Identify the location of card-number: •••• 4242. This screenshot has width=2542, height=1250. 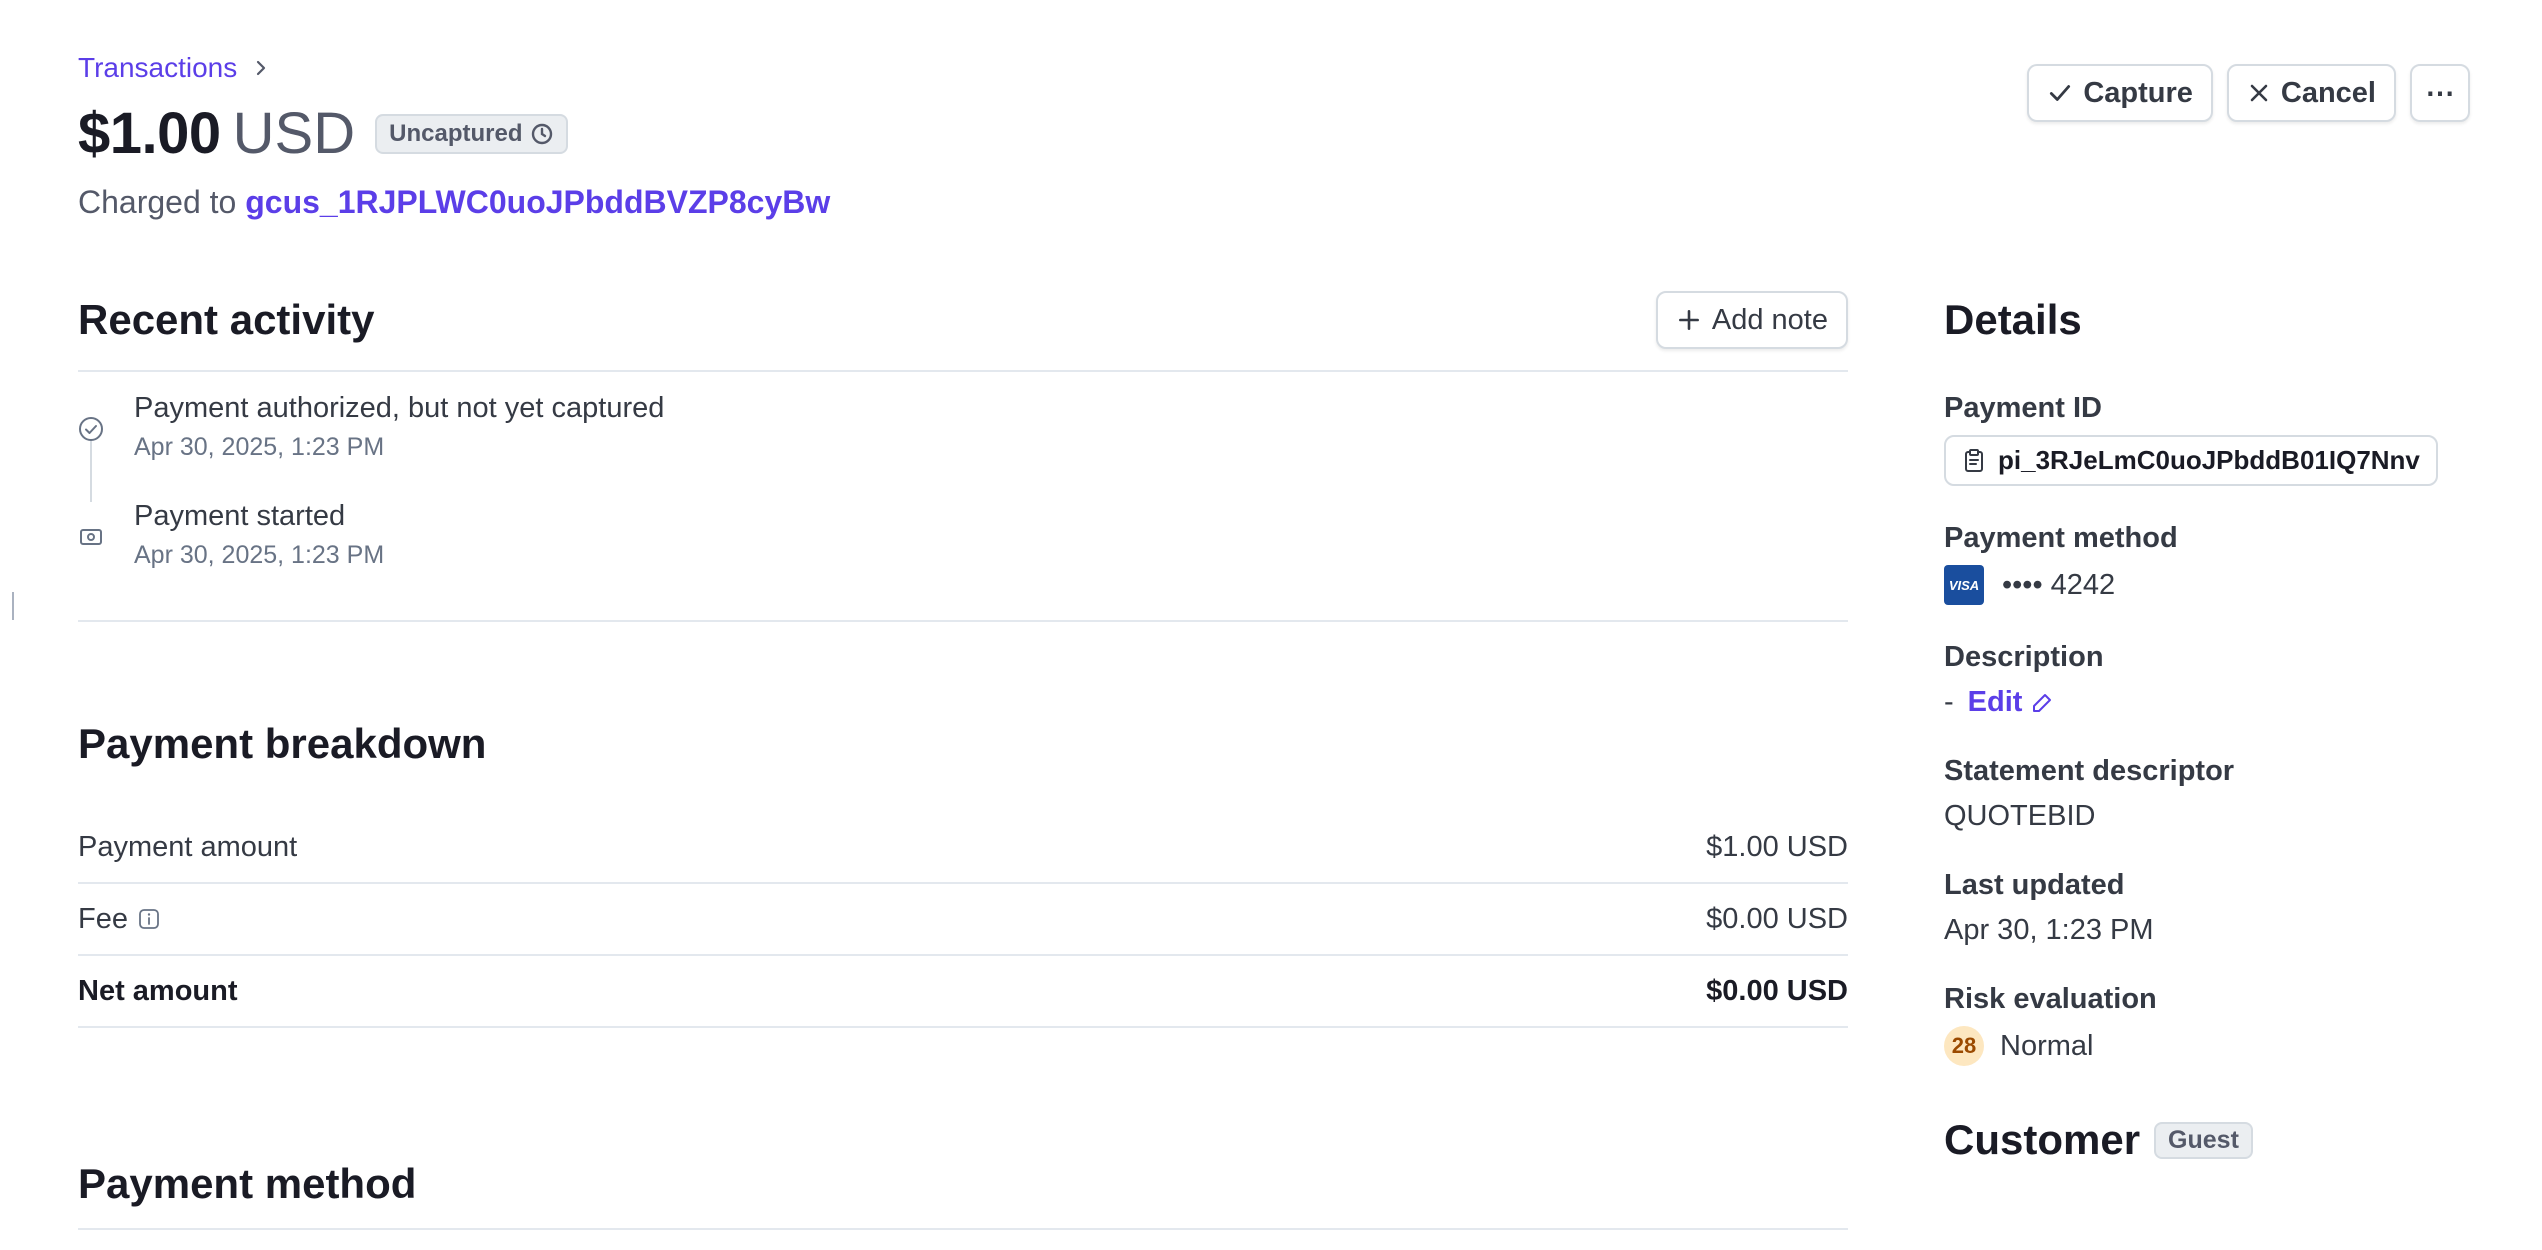
(2059, 584).